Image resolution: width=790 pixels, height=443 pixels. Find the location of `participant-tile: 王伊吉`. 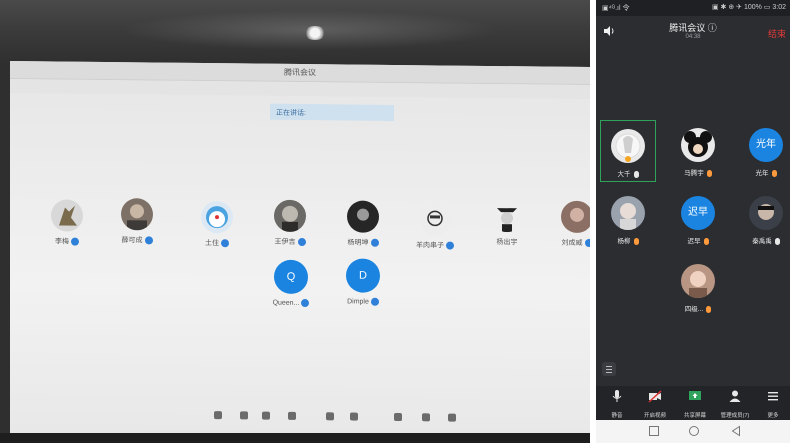

participant-tile: 王伊吉 is located at coordinates (290, 223).